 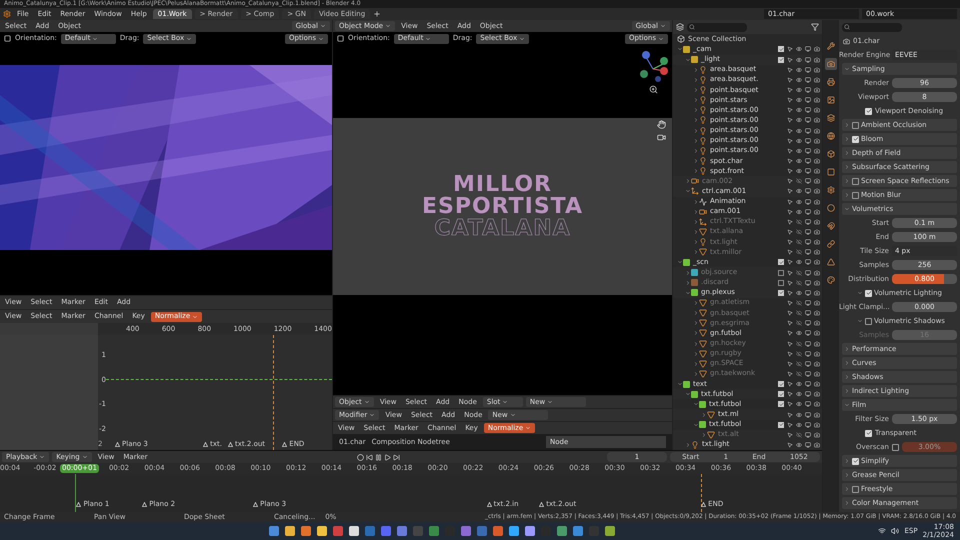 What do you see at coordinates (831, 208) in the screenshot?
I see `circle-icon` at bounding box center [831, 208].